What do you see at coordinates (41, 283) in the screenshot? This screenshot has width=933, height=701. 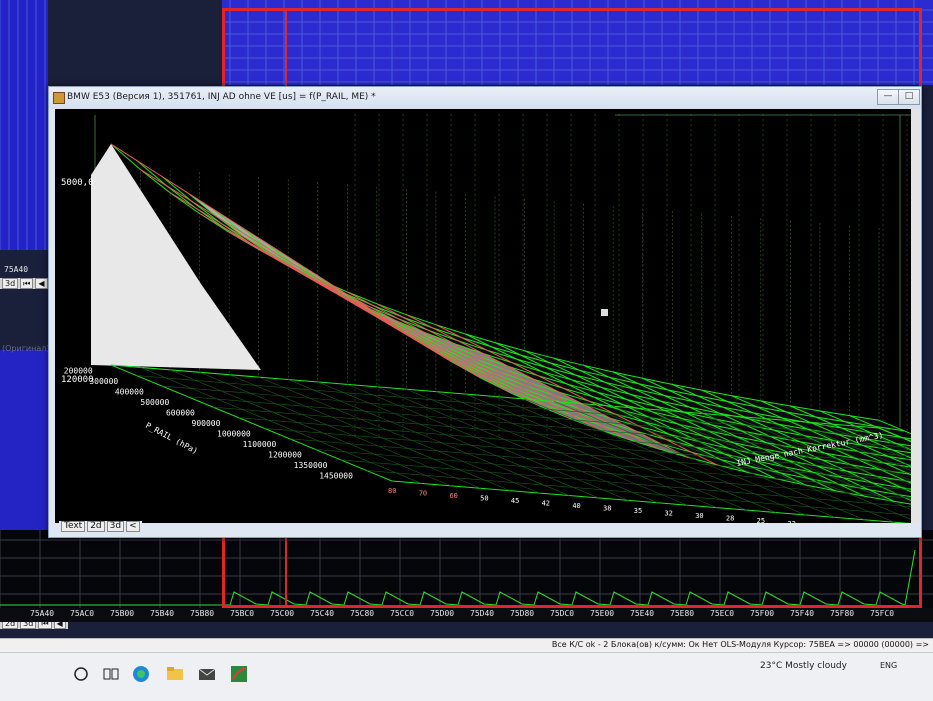 I see `left-tab-prev: ◀` at bounding box center [41, 283].